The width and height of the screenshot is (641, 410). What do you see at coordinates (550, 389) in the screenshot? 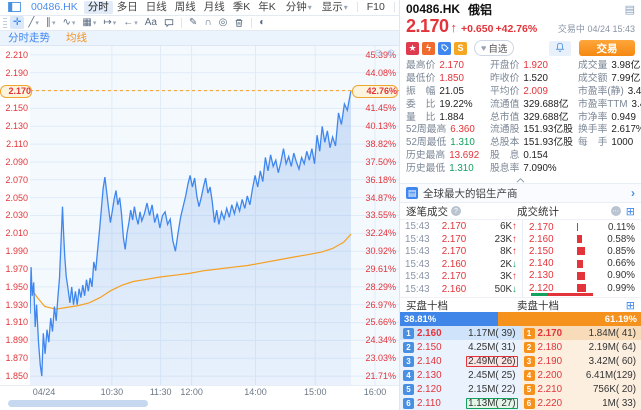
I see `order-price: 2.210` at bounding box center [550, 389].